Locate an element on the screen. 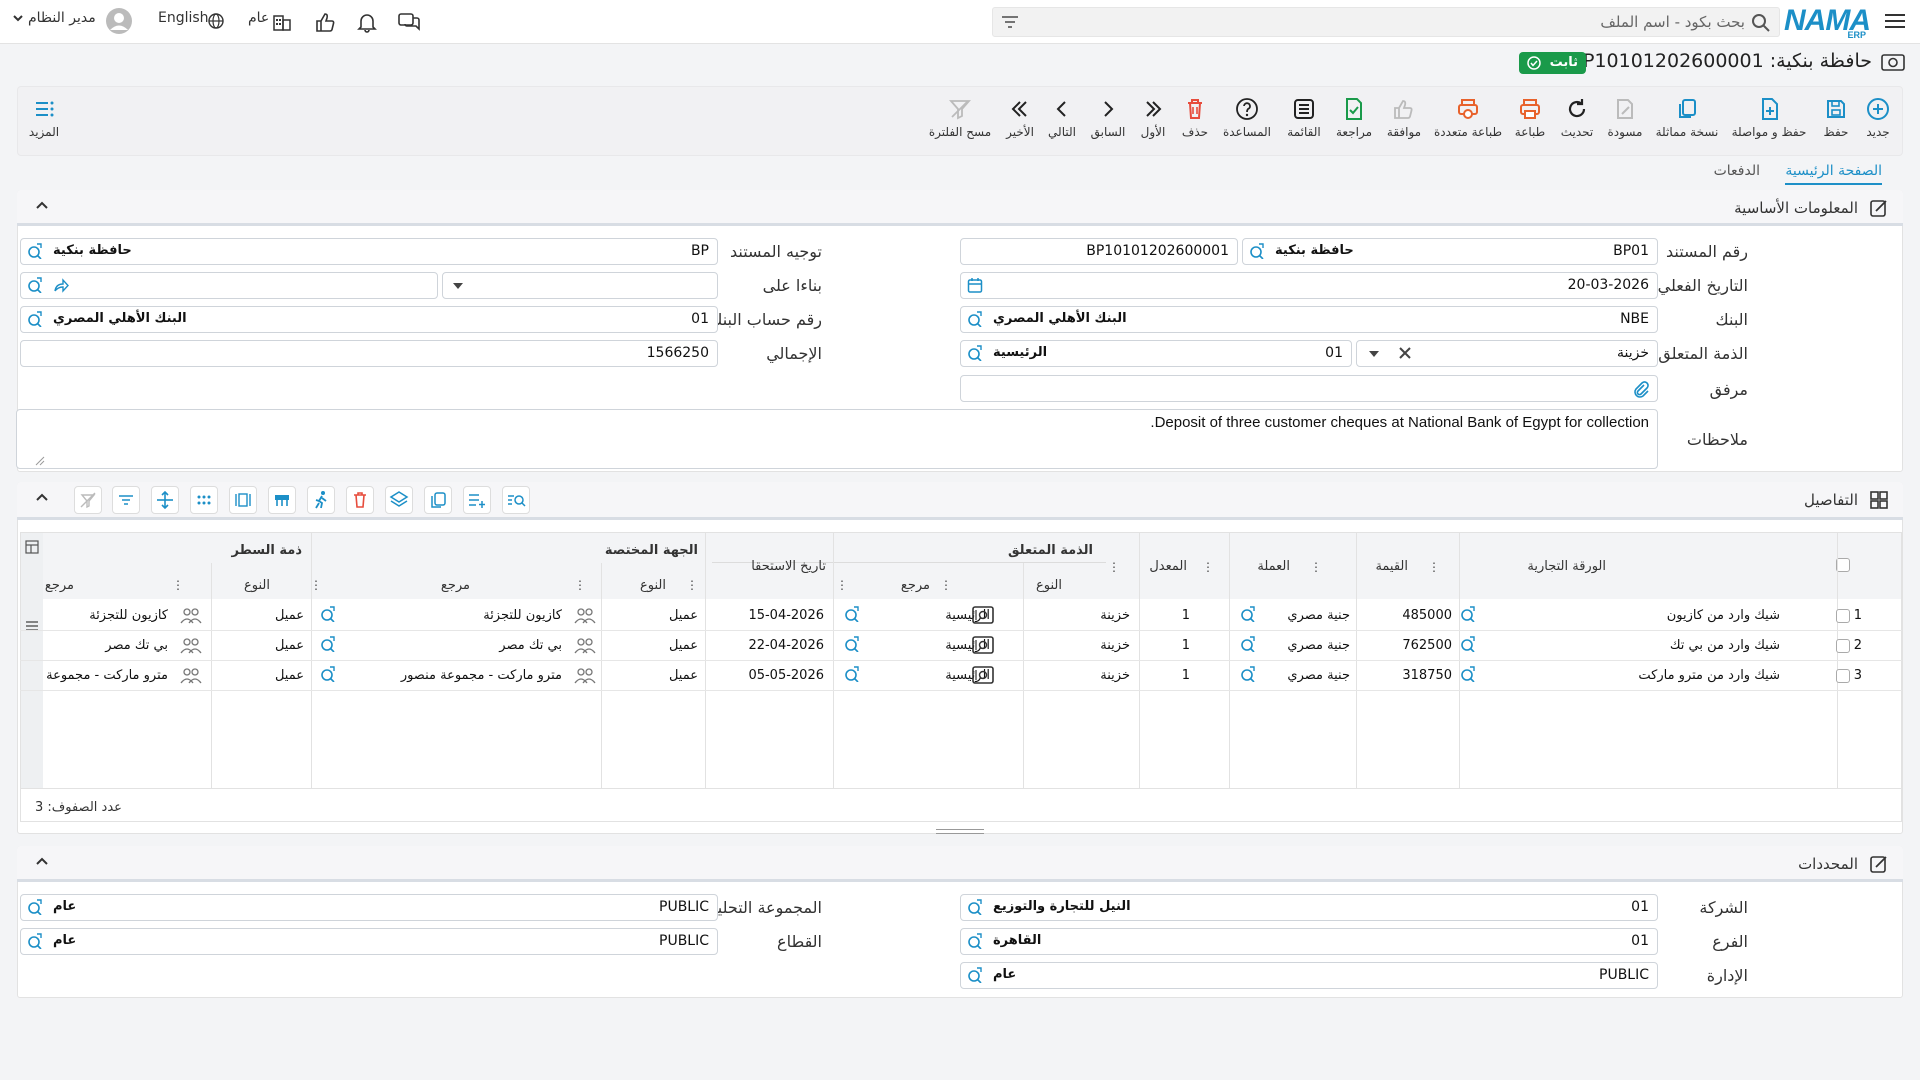 Image resolution: width=1920 pixels, height=1080 pixels. paperclip-icon is located at coordinates (1640, 389).